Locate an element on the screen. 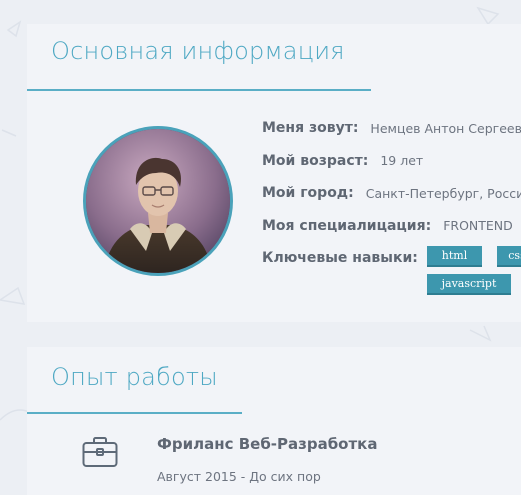 This screenshot has height=495, width=521. briefcase-icon is located at coordinates (100, 452).